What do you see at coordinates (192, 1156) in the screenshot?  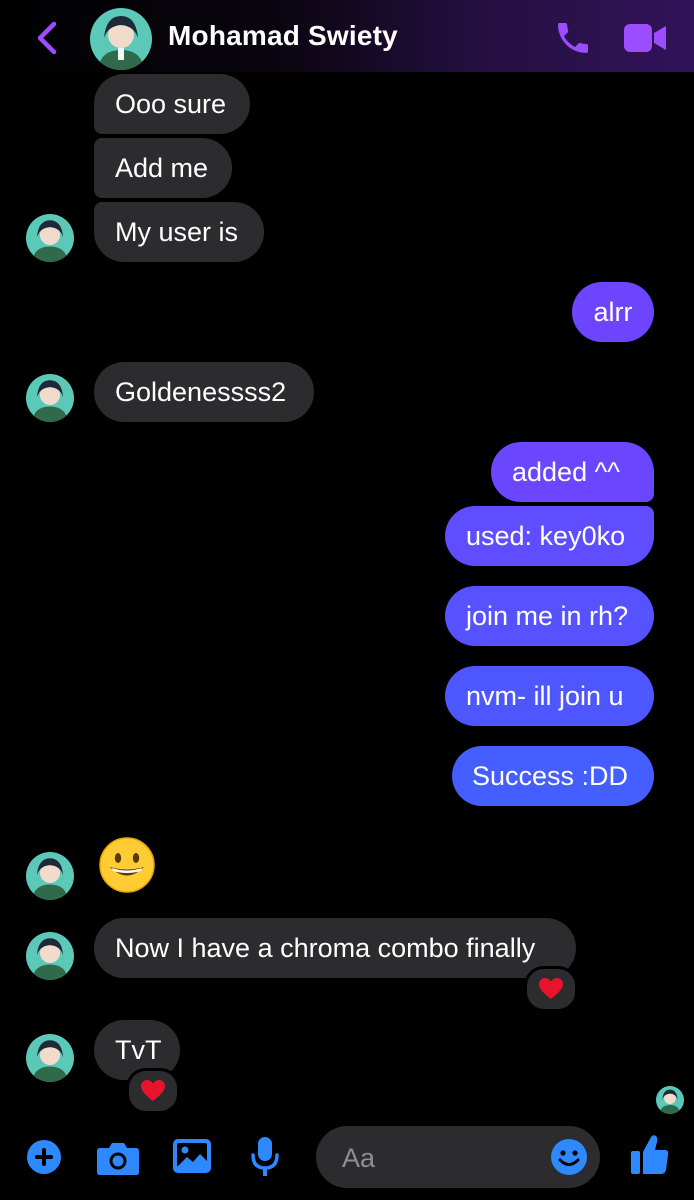 I see `photo-icon` at bounding box center [192, 1156].